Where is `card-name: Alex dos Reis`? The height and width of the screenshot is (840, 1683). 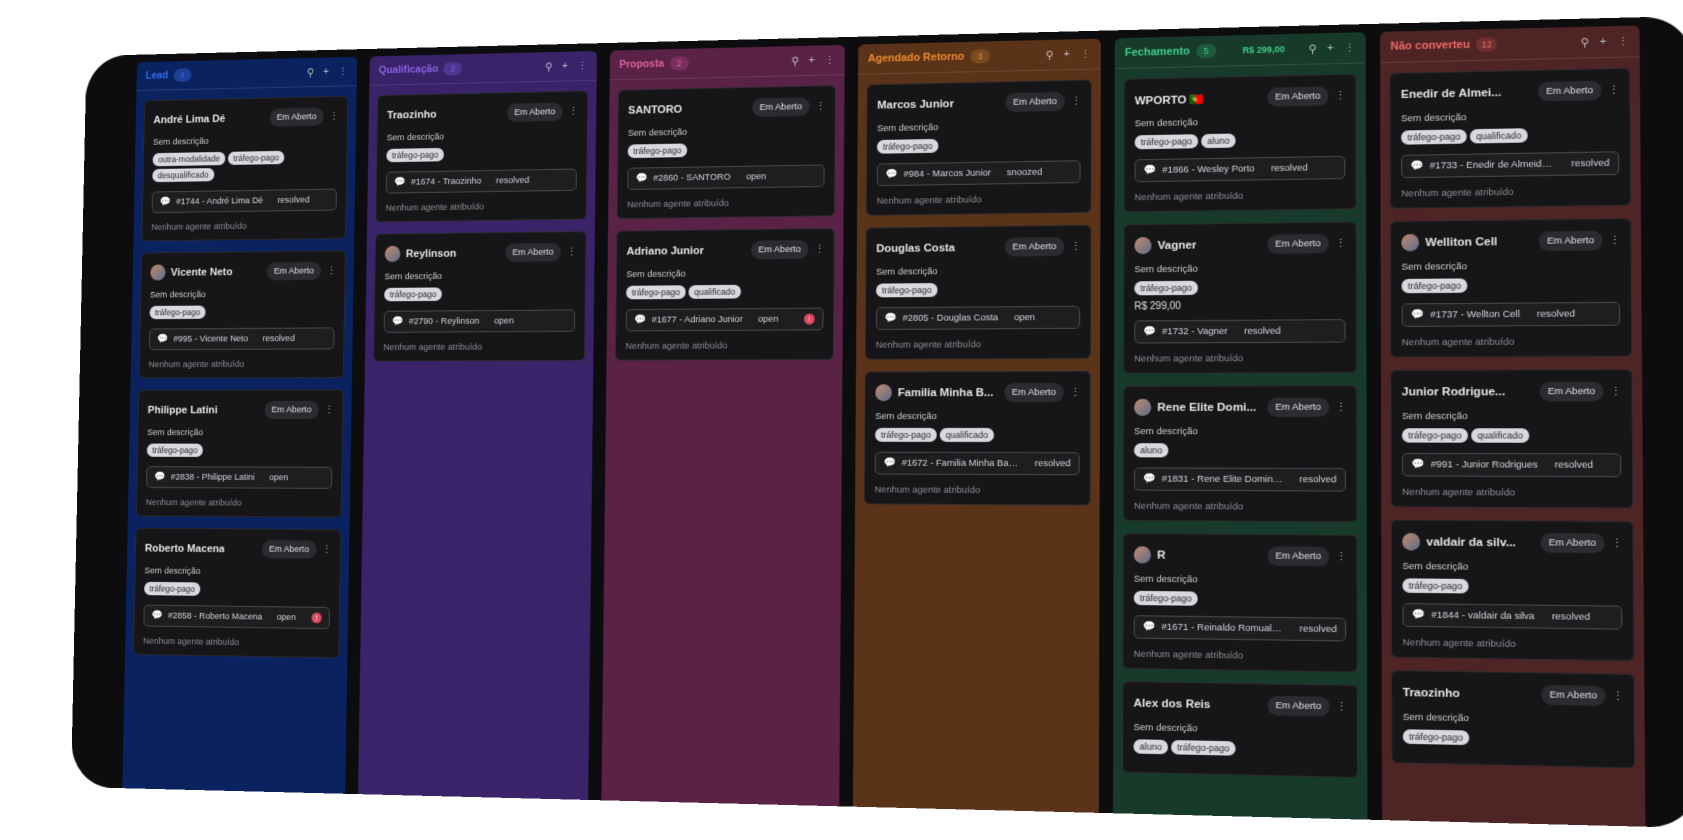 card-name: Alex dos Reis is located at coordinates (1172, 704).